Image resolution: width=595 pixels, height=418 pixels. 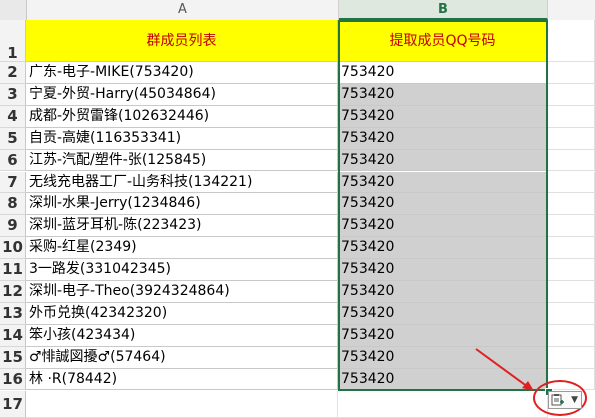 I want to click on paste-options-button: ▼, so click(x=565, y=400).